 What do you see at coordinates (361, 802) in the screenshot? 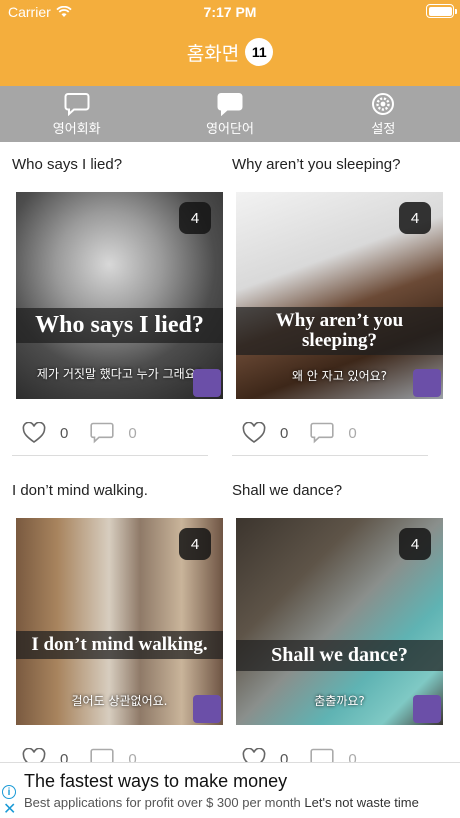
I see `ad-subtitle-strong: Let's not waste time` at bounding box center [361, 802].